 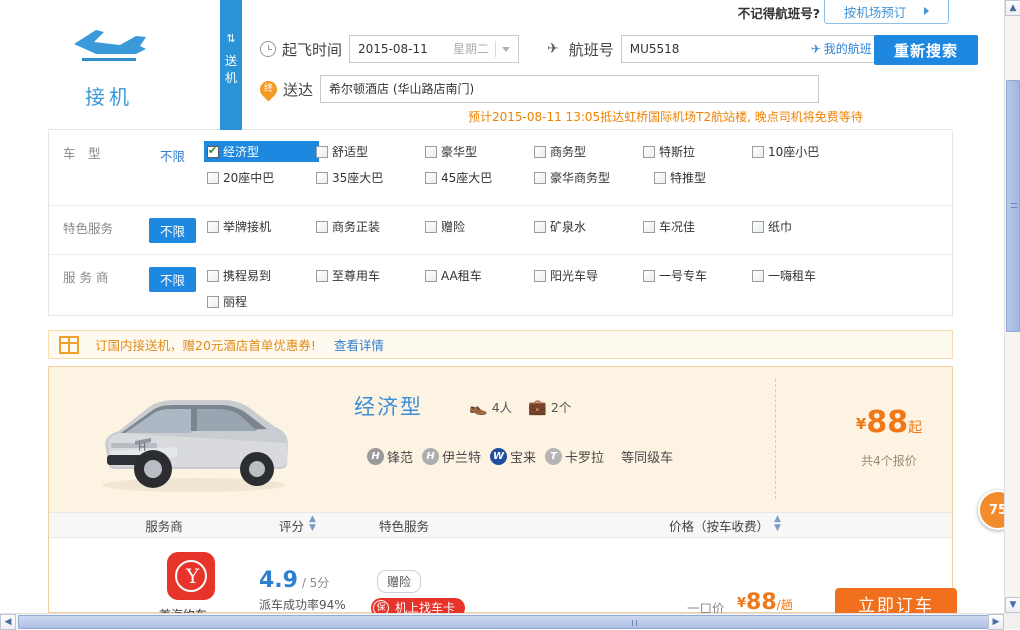 What do you see at coordinates (588, 275) in the screenshot?
I see `filter-option-sunshine: 阳光车导` at bounding box center [588, 275].